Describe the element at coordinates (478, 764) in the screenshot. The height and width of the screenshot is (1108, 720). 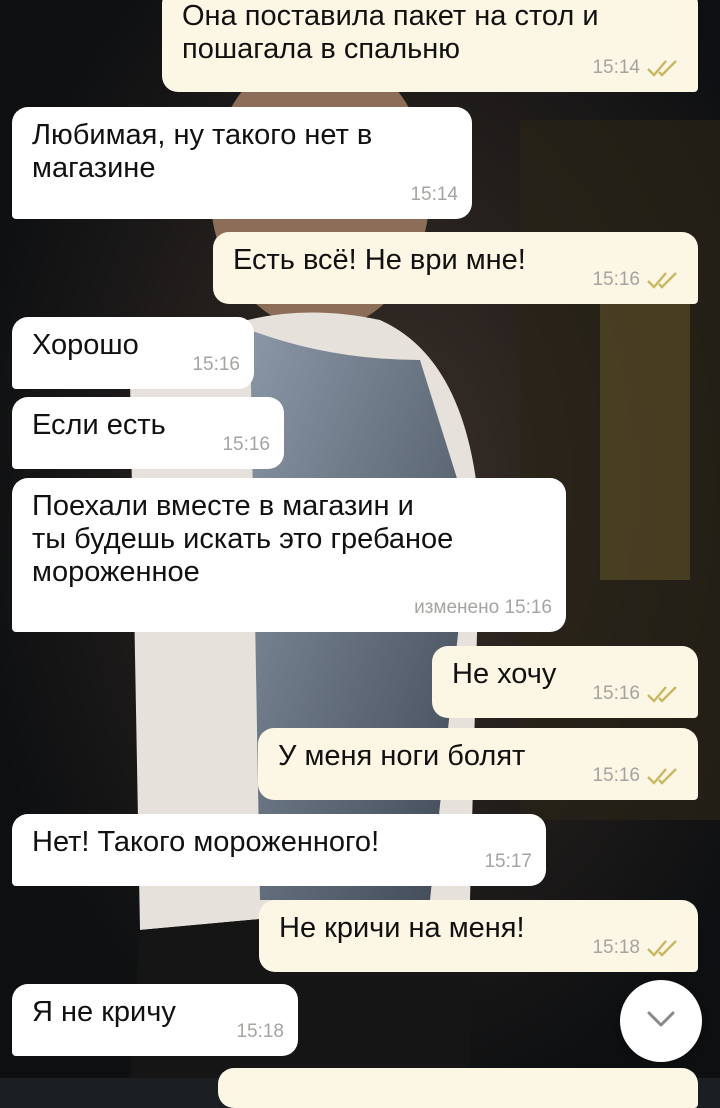
I see `message-outgoing: У меня ноги болят 15:16` at that location.